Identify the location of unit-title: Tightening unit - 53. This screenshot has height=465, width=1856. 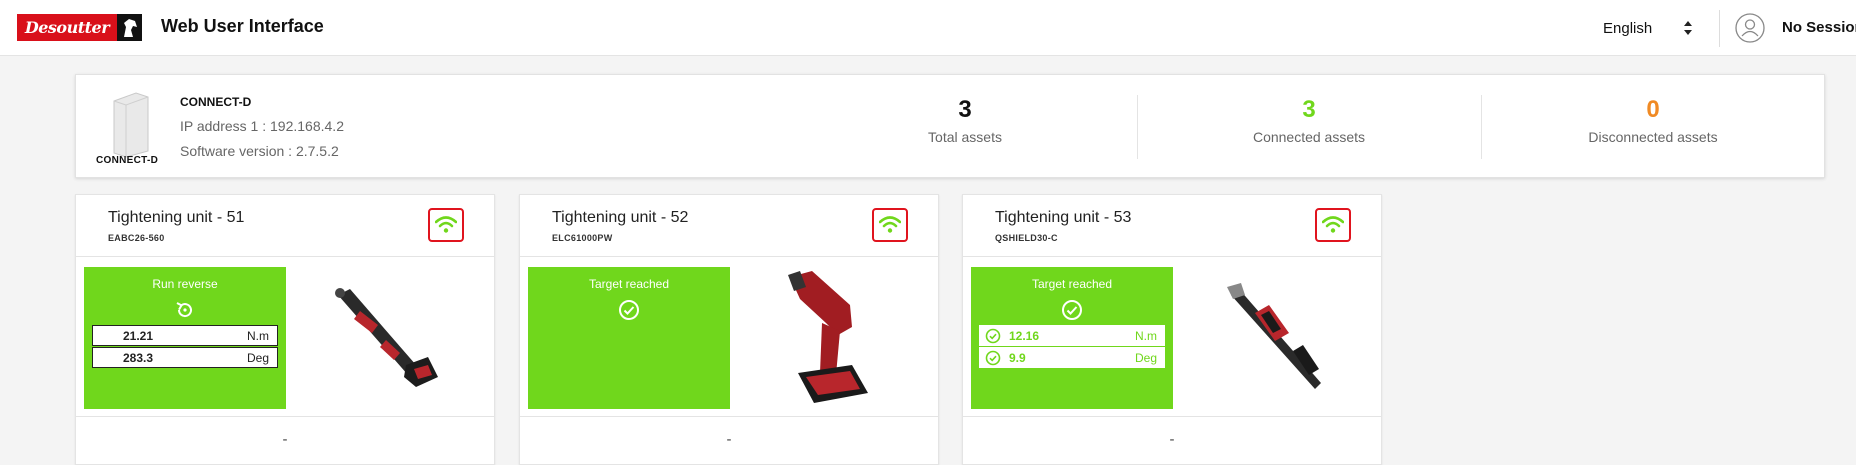
(1063, 217).